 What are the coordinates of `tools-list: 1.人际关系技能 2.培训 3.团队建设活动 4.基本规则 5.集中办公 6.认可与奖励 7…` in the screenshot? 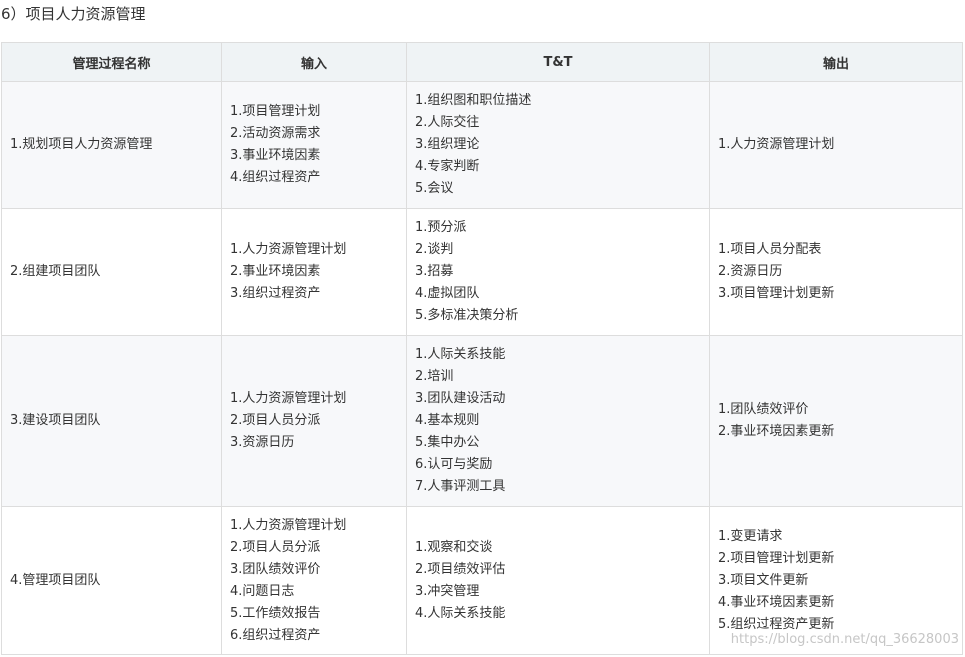 It's located at (562, 421).